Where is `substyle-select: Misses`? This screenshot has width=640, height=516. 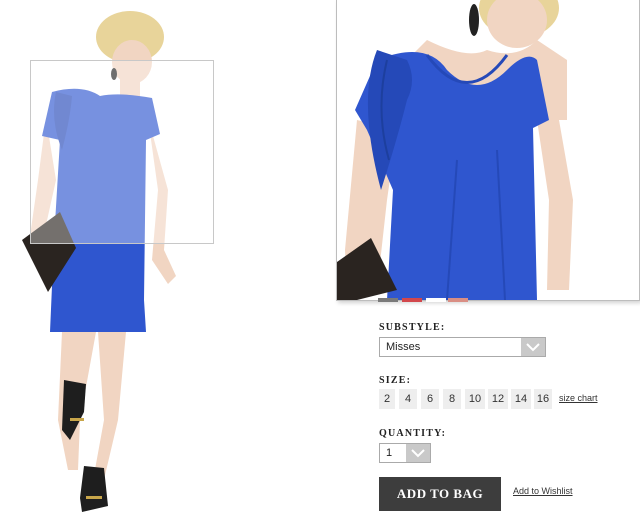 substyle-select: Misses is located at coordinates (462, 347).